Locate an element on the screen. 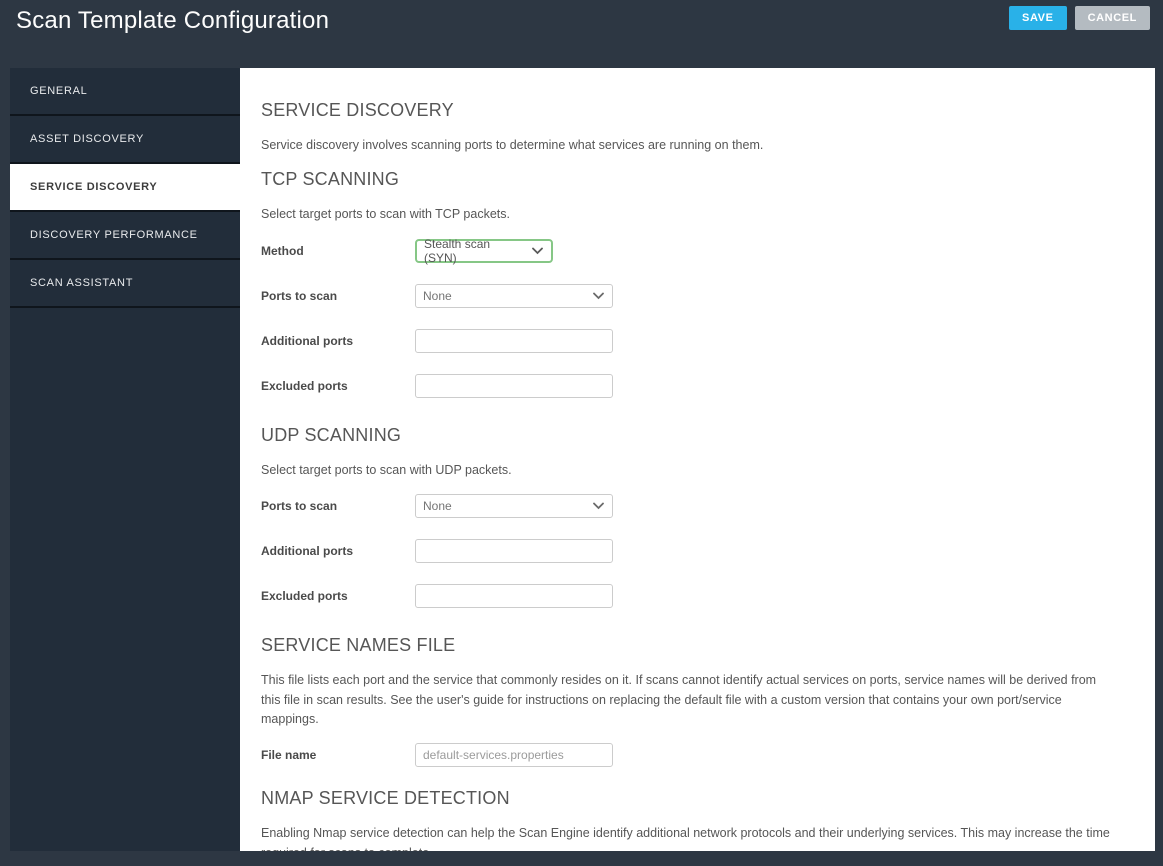  tcp-ports-selected-value: None is located at coordinates (437, 295).